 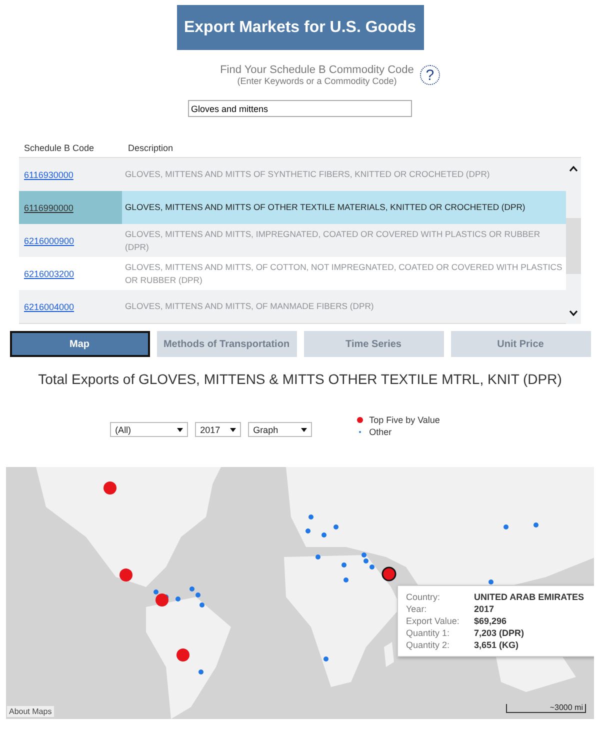 What do you see at coordinates (49, 241) in the screenshot?
I see `code-link: 6216000900` at bounding box center [49, 241].